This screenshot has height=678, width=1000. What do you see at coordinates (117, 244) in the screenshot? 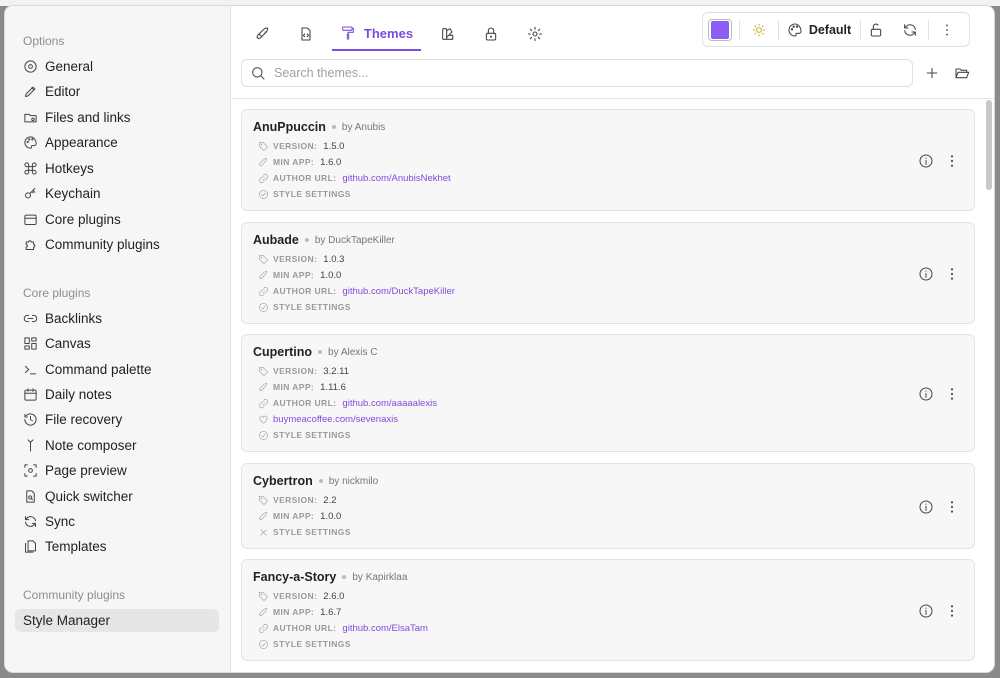
I see `sidebar-item-community-plugins: Community plugins` at bounding box center [117, 244].